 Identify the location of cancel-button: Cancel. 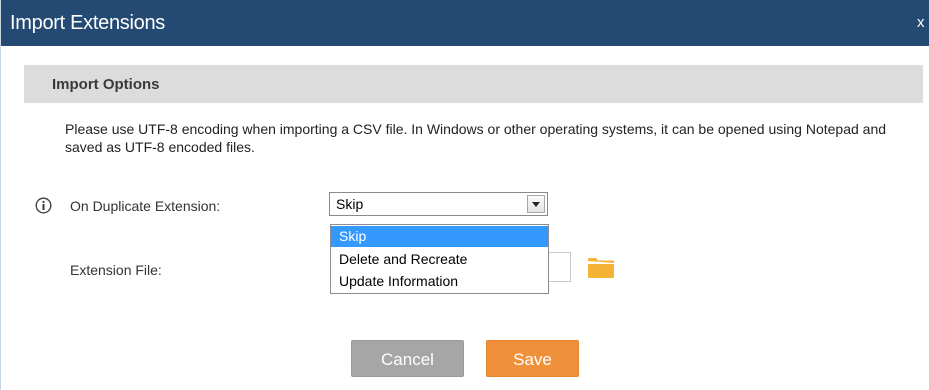
(407, 358).